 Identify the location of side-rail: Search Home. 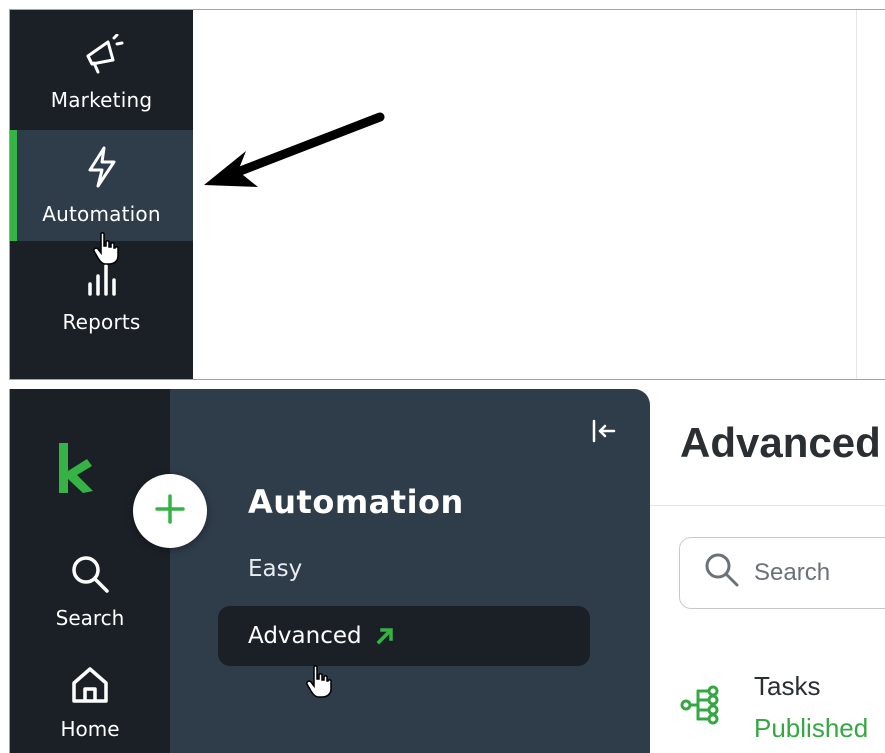
(90, 571).